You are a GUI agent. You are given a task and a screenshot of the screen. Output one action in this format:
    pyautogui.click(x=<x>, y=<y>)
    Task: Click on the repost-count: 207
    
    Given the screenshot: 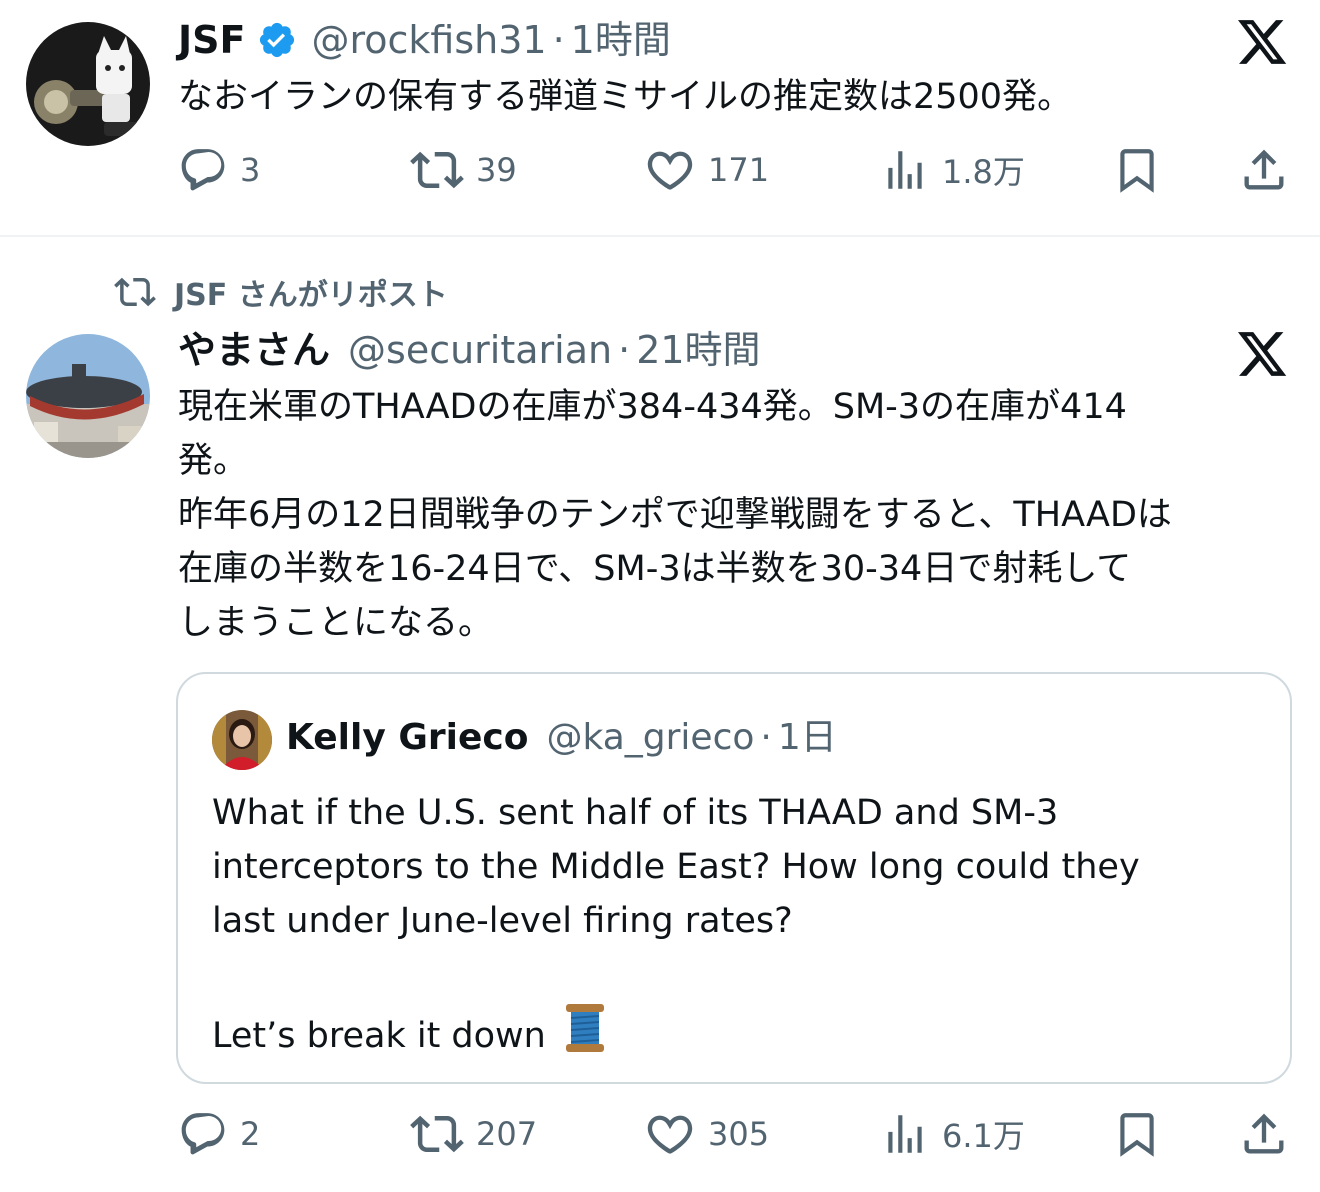 What is the action you would take?
    pyautogui.click(x=507, y=1134)
    